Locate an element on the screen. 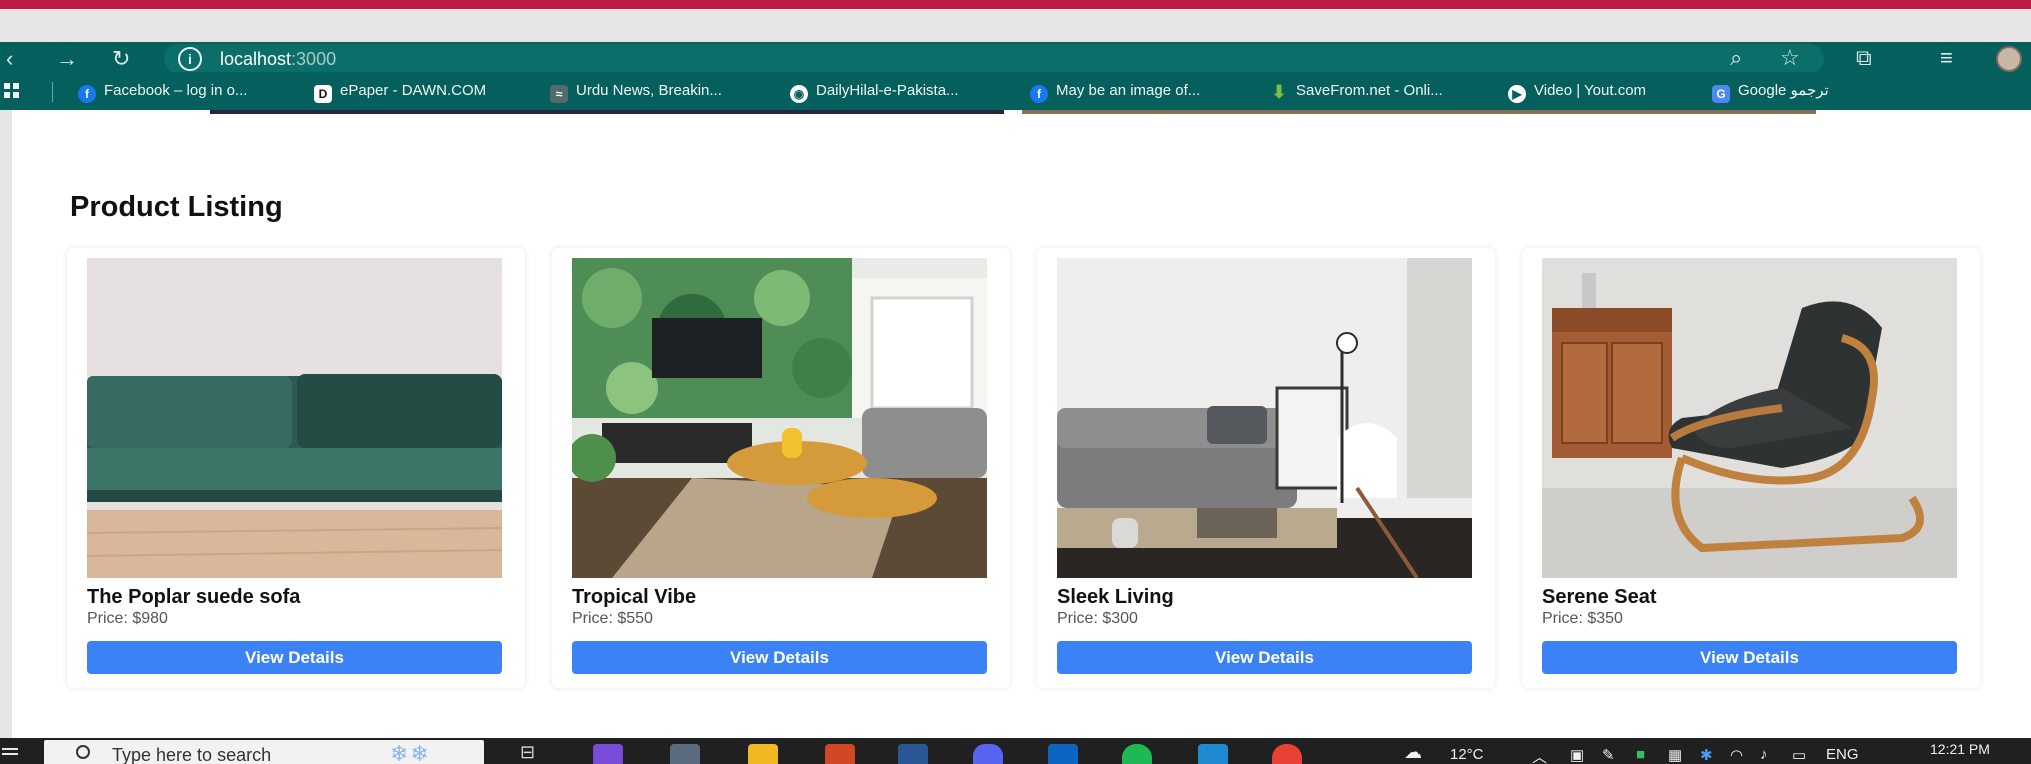  bookmark-dawn: DePaper - DAWN.COM is located at coordinates (400, 92).